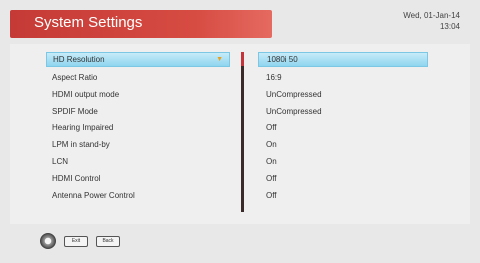 The height and width of the screenshot is (263, 480). Describe the element at coordinates (343, 196) in the screenshot. I see `value-antenna-power-control: Off` at that location.